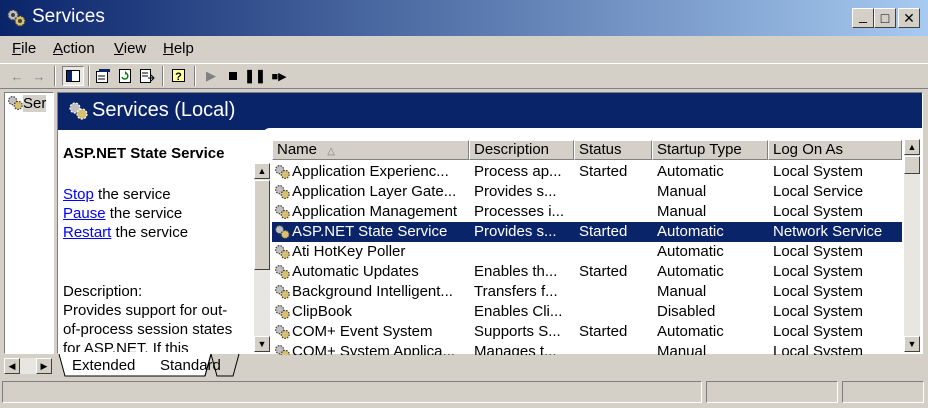 Image resolution: width=928 pixels, height=408 pixels. Describe the element at coordinates (84, 213) in the screenshot. I see `pause-link: Pause` at that location.